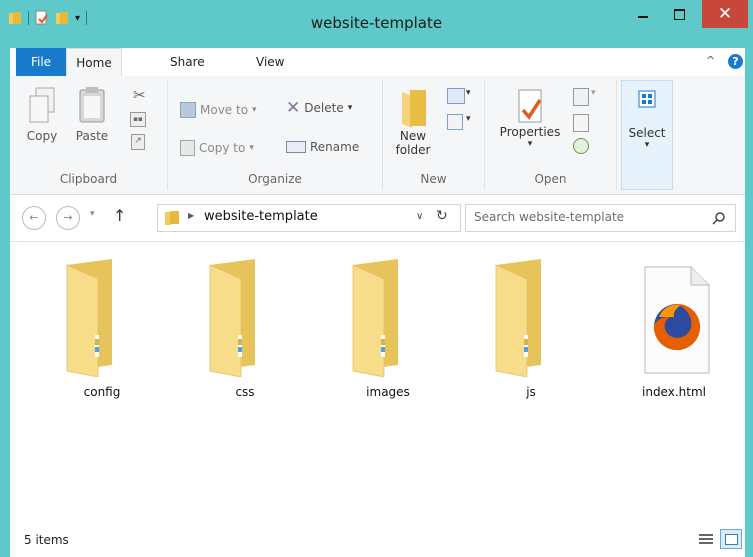  Describe the element at coordinates (102, 392) in the screenshot. I see `file-name: config` at that location.